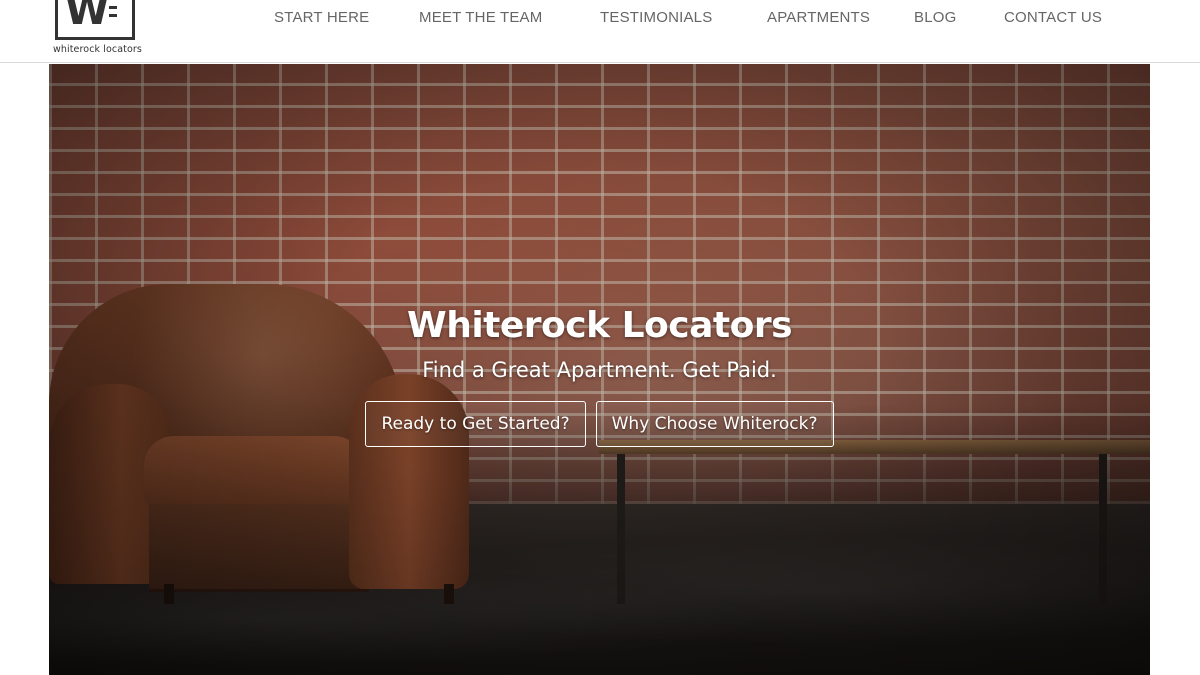 This screenshot has width=1200, height=675. What do you see at coordinates (714, 424) in the screenshot?
I see `why-choose-button: Why Choose Whiterock?` at bounding box center [714, 424].